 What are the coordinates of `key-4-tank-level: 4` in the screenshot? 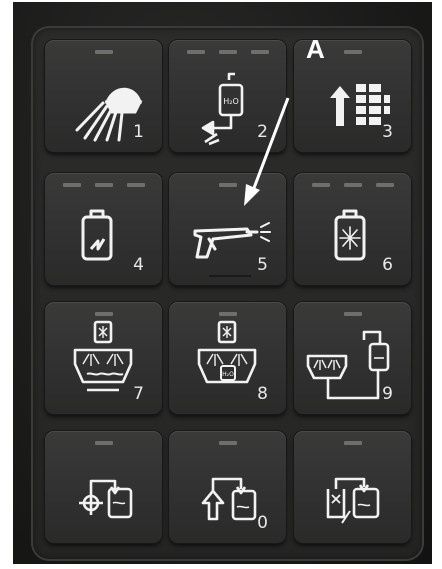 It's located at (103, 229).